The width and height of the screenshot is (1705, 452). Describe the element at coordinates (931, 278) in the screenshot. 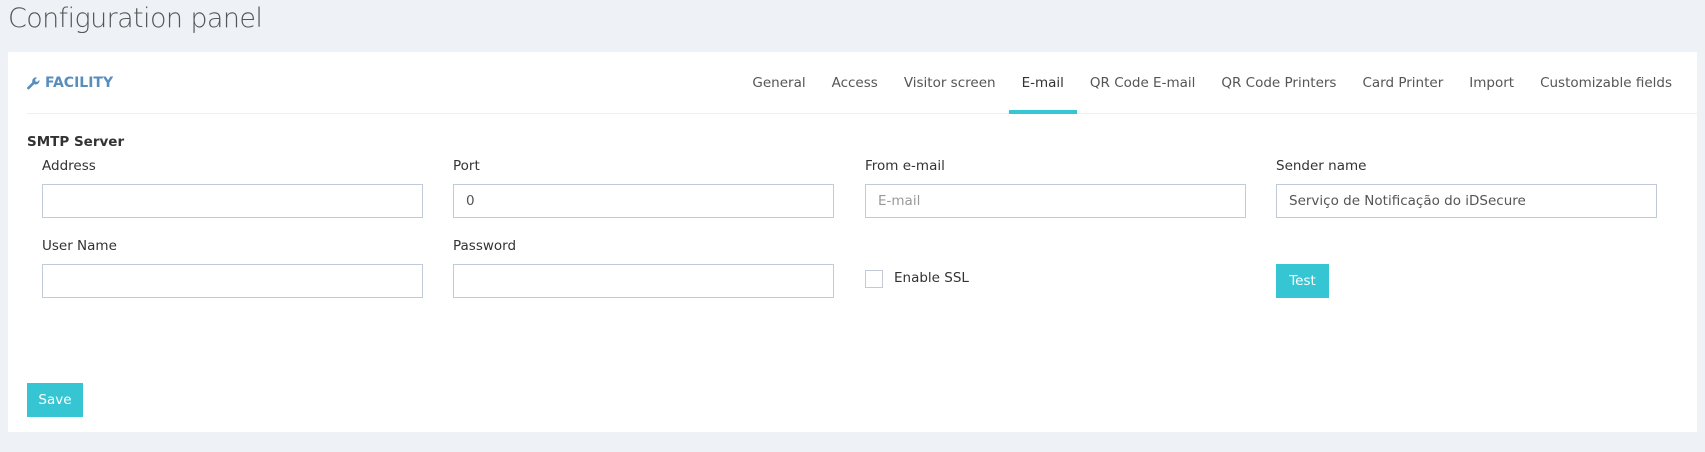

I see `enable-ssl-label: Enable SSL` at that location.